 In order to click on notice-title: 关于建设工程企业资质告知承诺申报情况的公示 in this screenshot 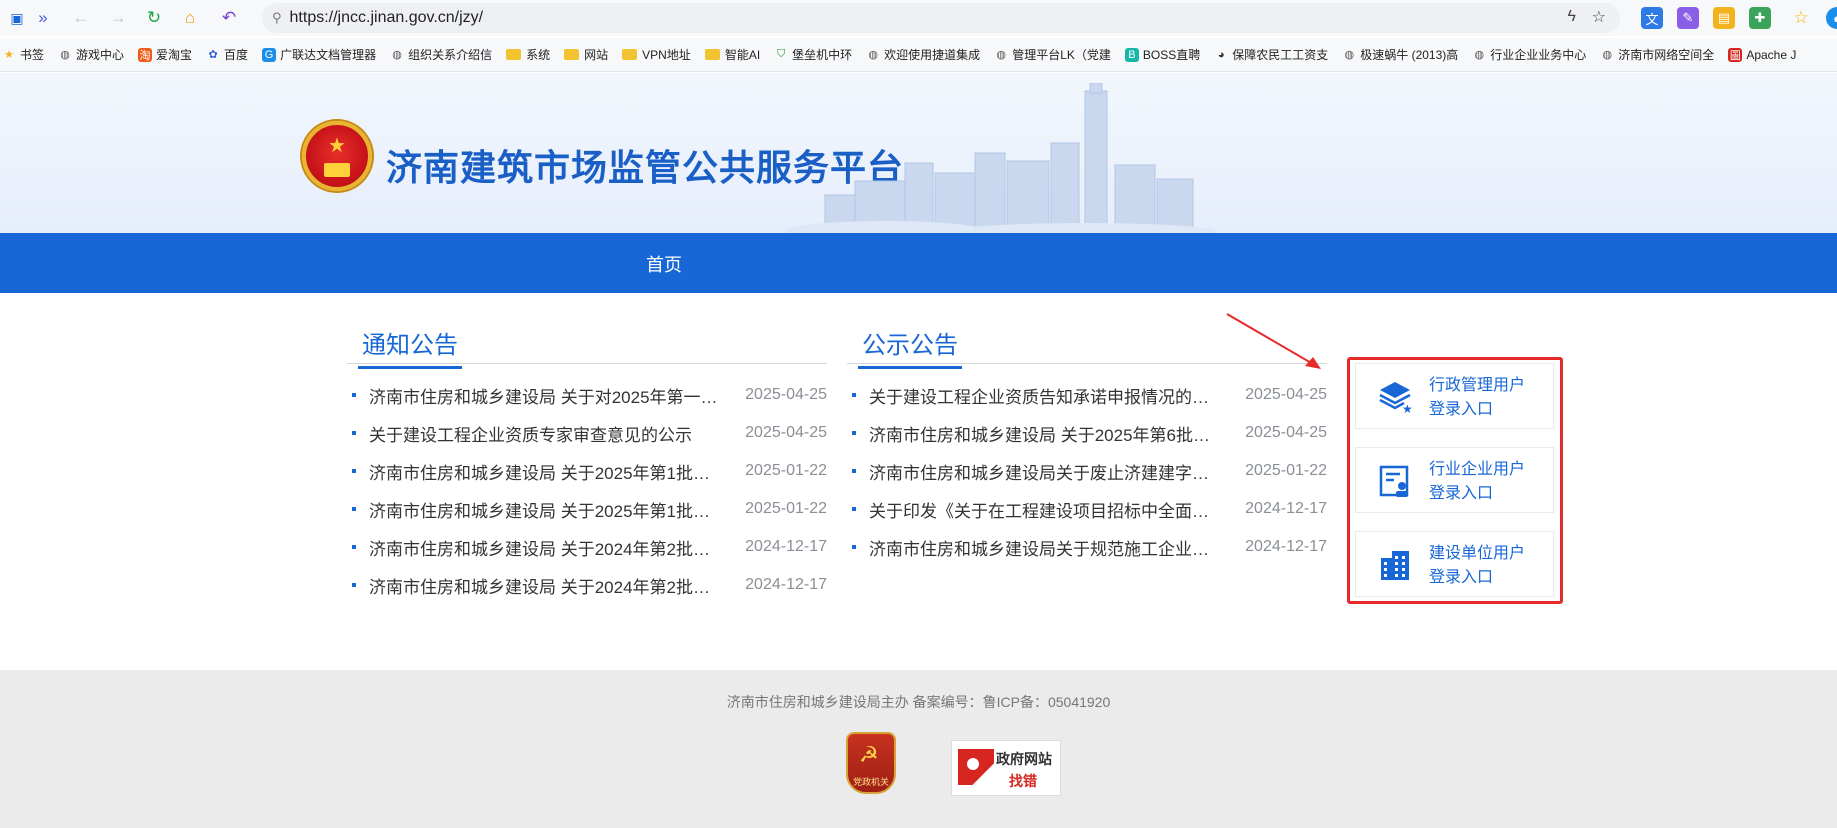, I will do `click(1045, 395)`.